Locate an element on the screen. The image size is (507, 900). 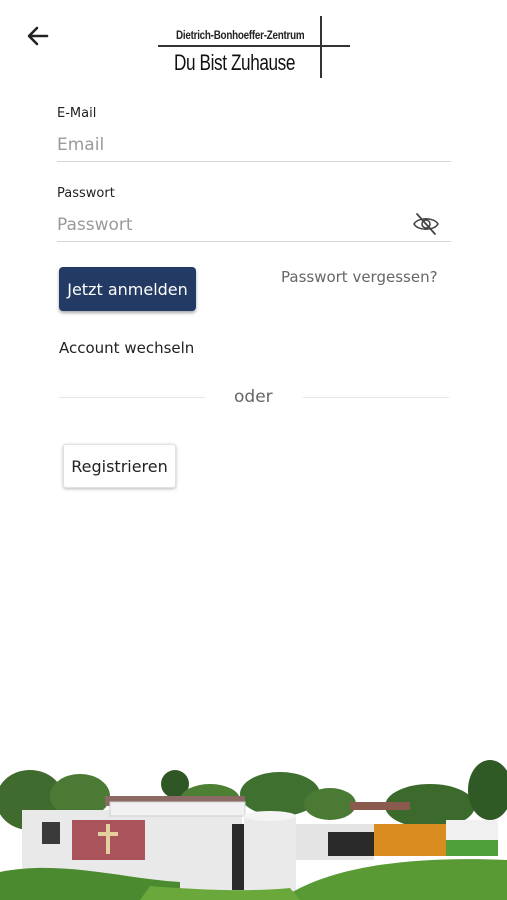
login-button: Jetzt anmelden is located at coordinates (127, 289).